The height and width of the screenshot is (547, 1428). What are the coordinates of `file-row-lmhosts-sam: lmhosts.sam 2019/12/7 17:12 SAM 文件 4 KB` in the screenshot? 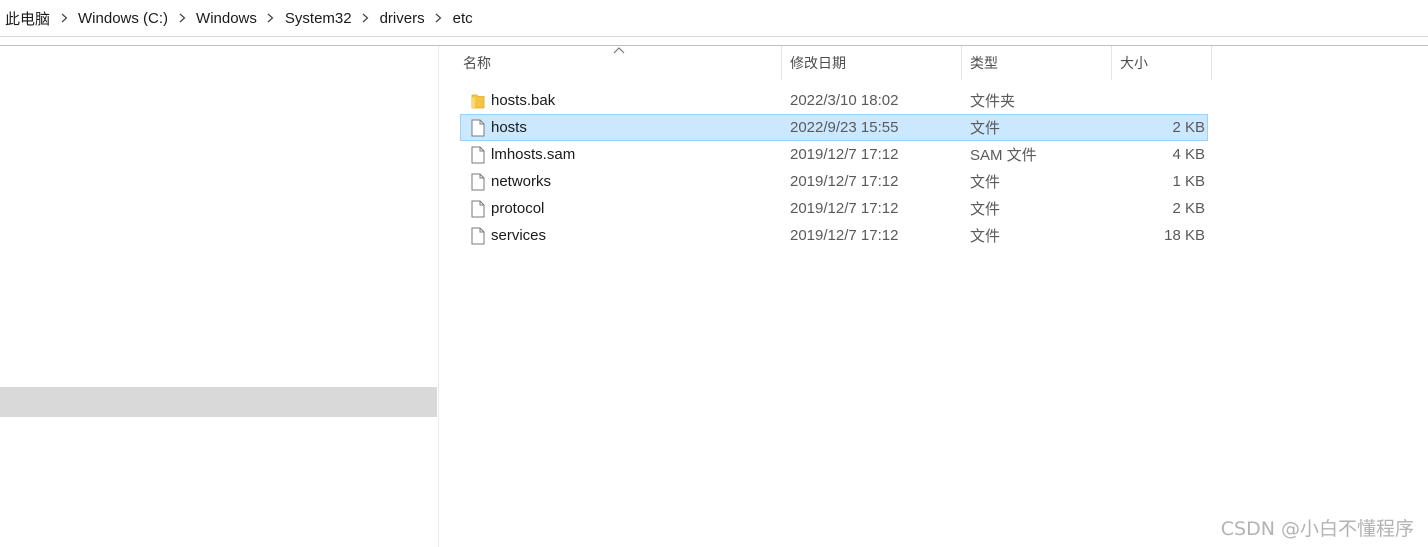 It's located at (834, 154).